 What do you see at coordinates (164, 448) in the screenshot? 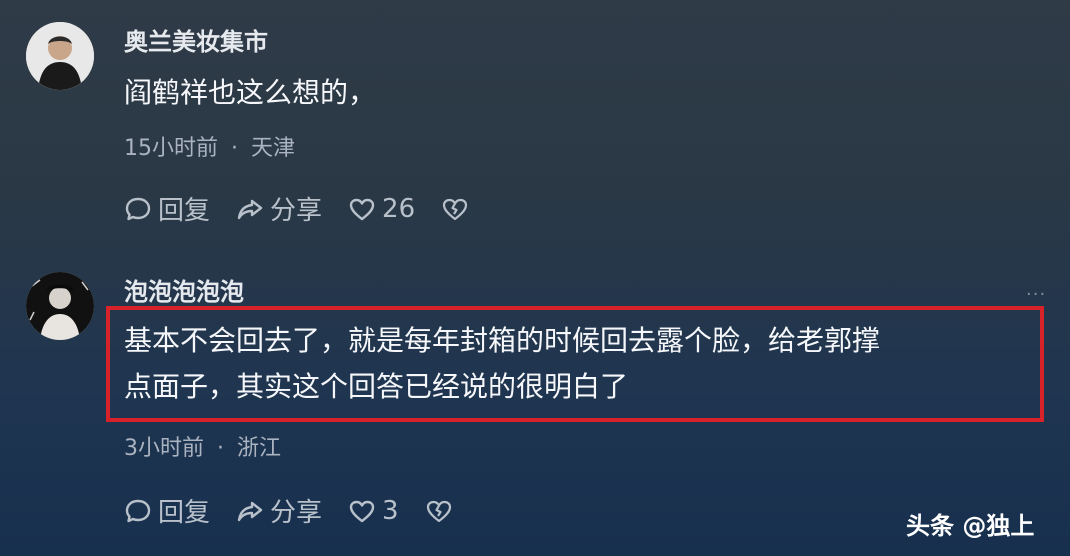
I see `timestamp: 3小时前` at bounding box center [164, 448].